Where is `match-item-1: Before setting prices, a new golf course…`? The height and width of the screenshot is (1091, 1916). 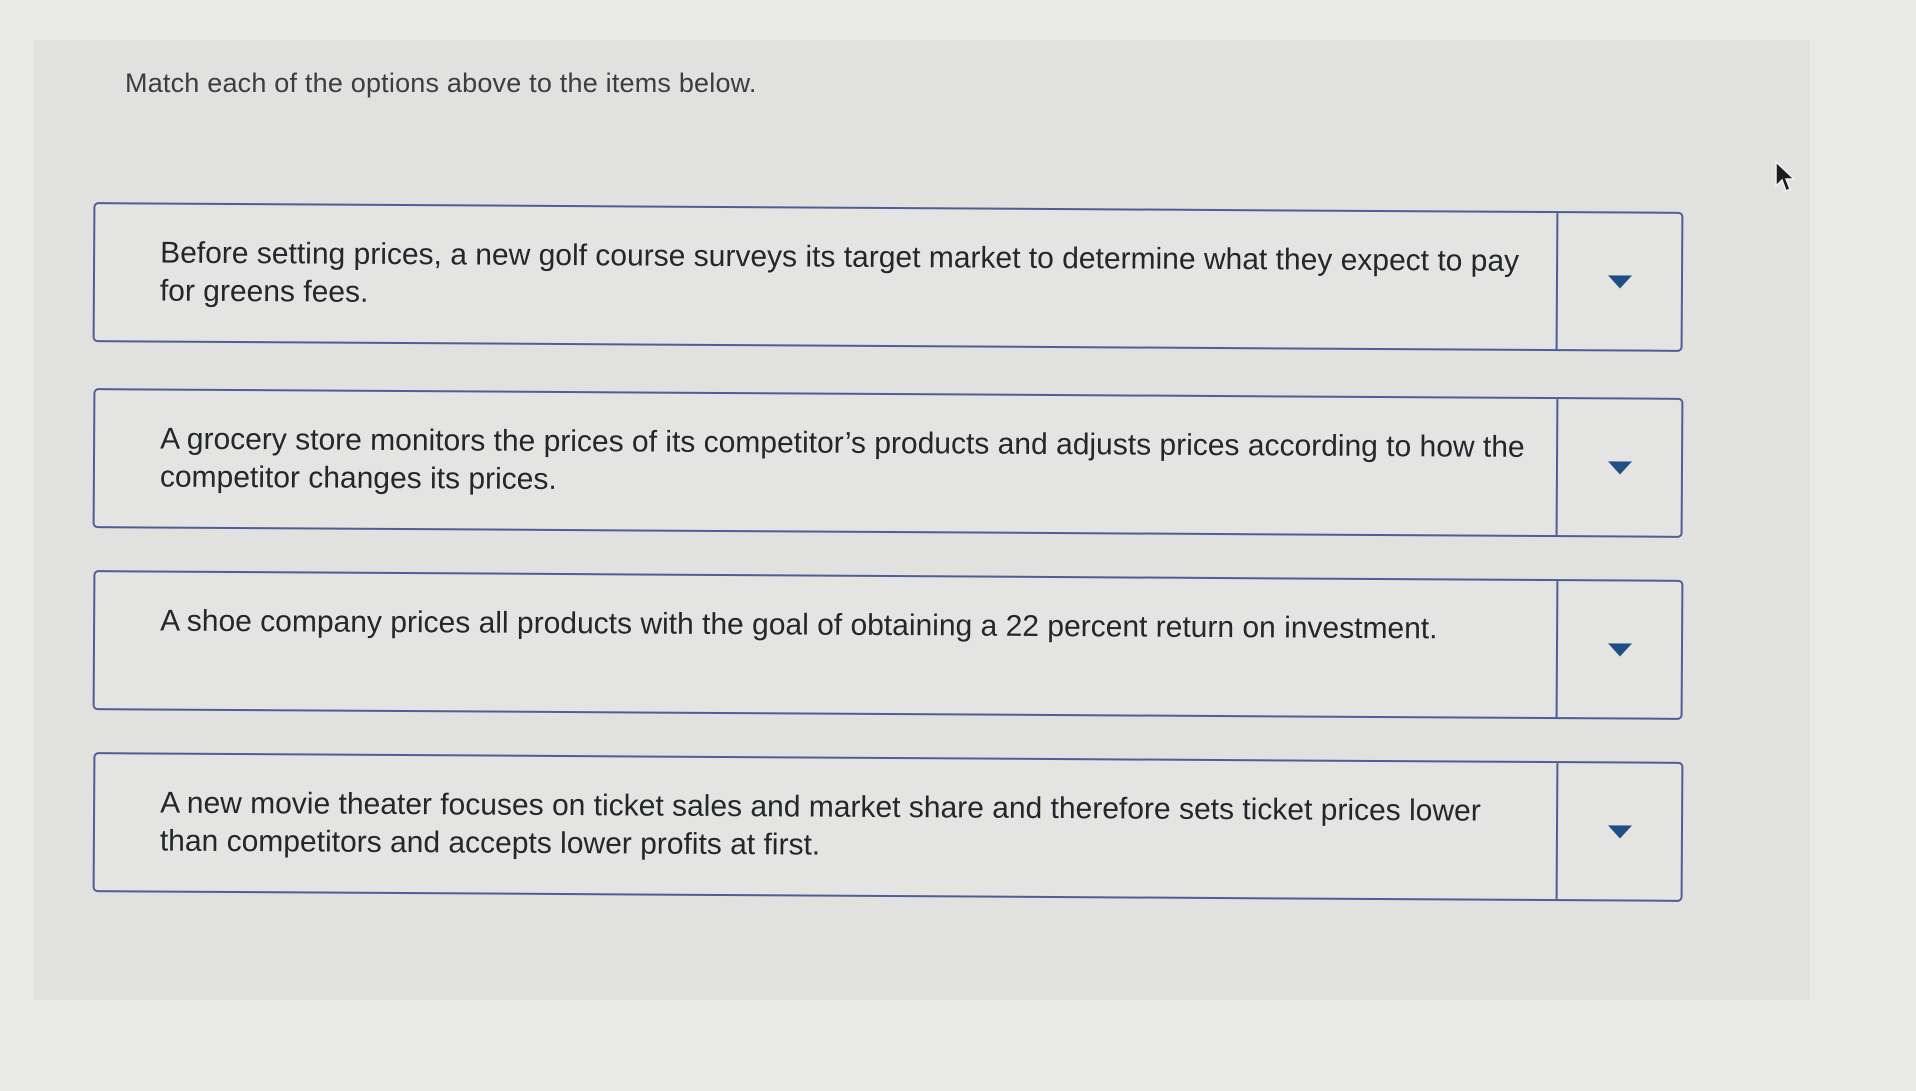
match-item-1: Before setting prices, a new golf course… is located at coordinates (888, 277).